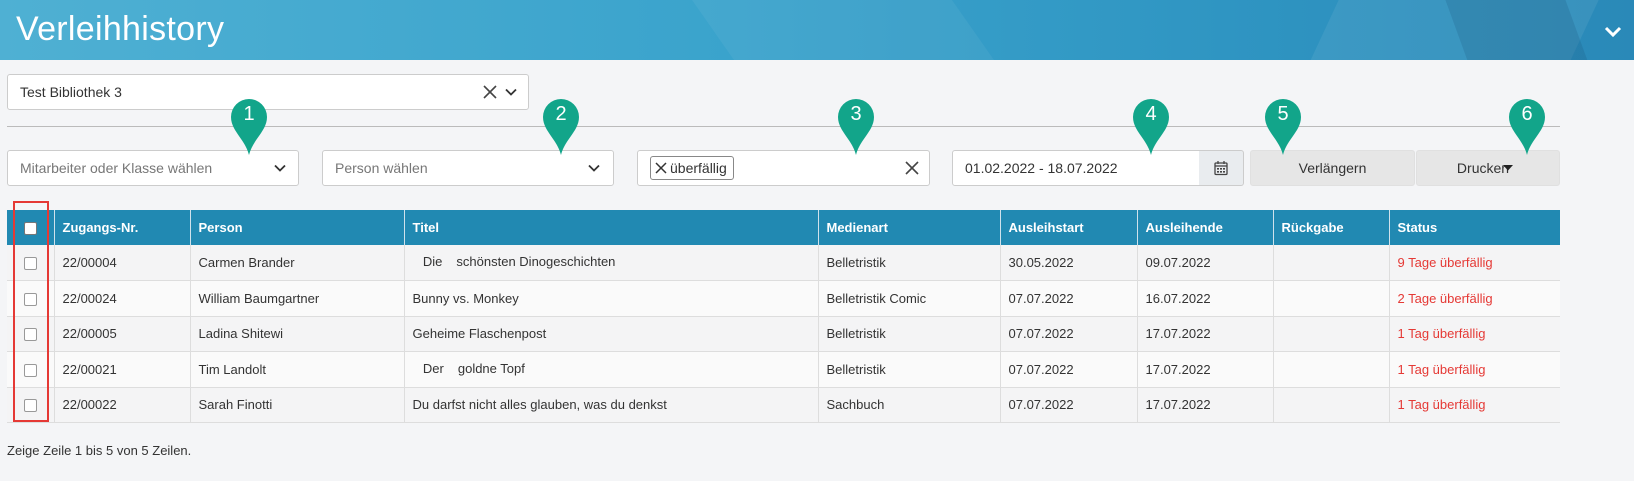  What do you see at coordinates (611, 369) in the screenshot?
I see `cell-title: Der goldne Topf` at bounding box center [611, 369].